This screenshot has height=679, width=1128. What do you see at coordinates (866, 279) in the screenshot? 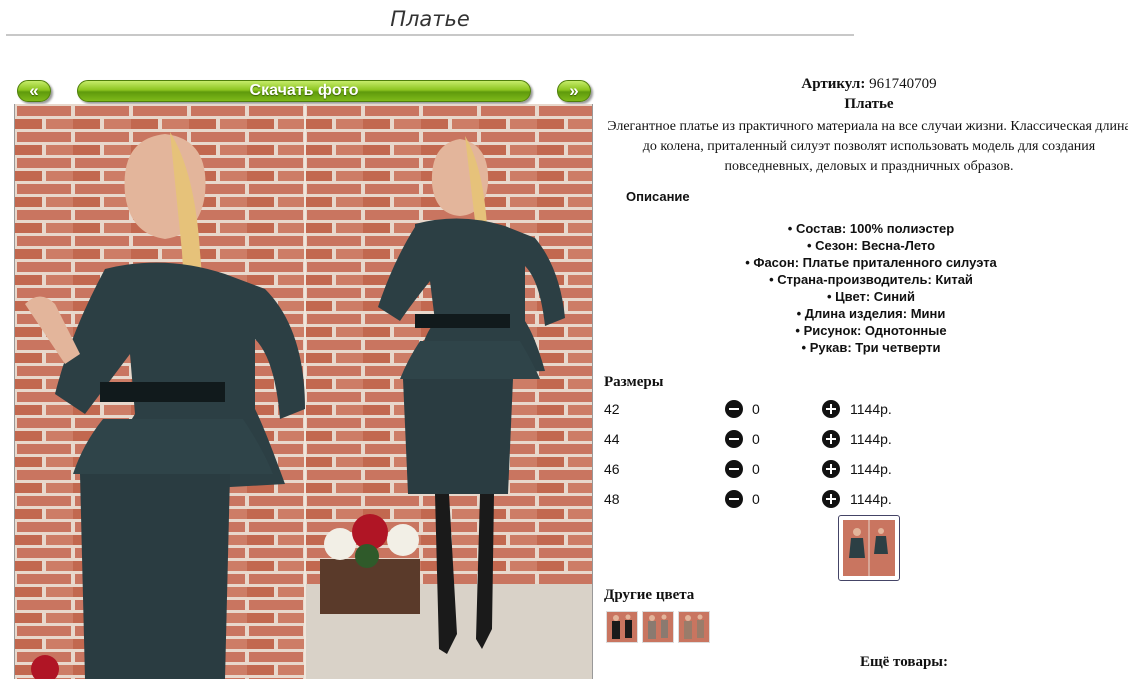
I see `details-item: Страна-производитель: Китай` at bounding box center [866, 279].